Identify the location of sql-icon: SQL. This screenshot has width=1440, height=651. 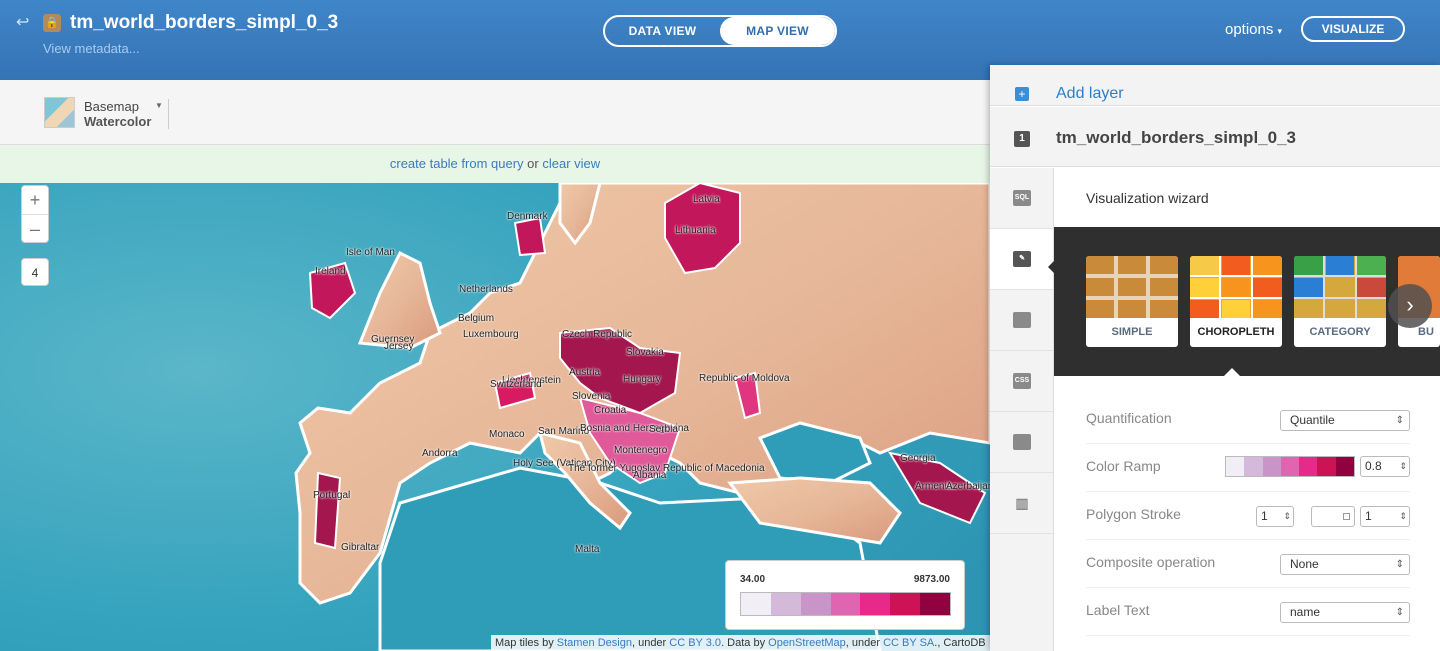
(1022, 198).